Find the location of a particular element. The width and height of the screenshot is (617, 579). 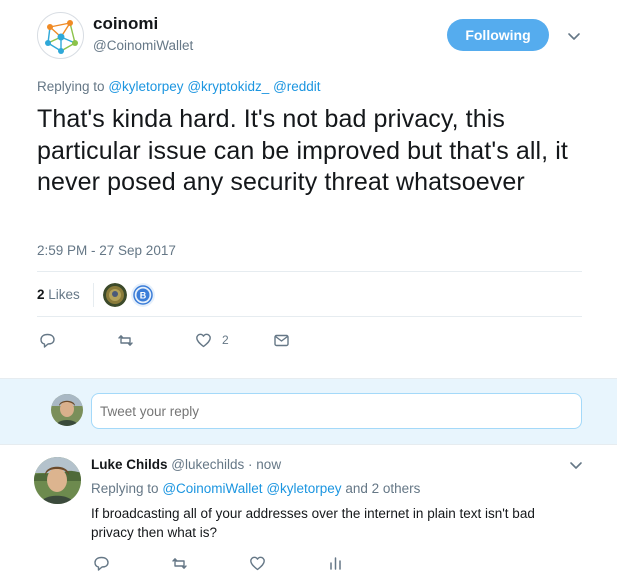

my-avatar is located at coordinates (67, 410).